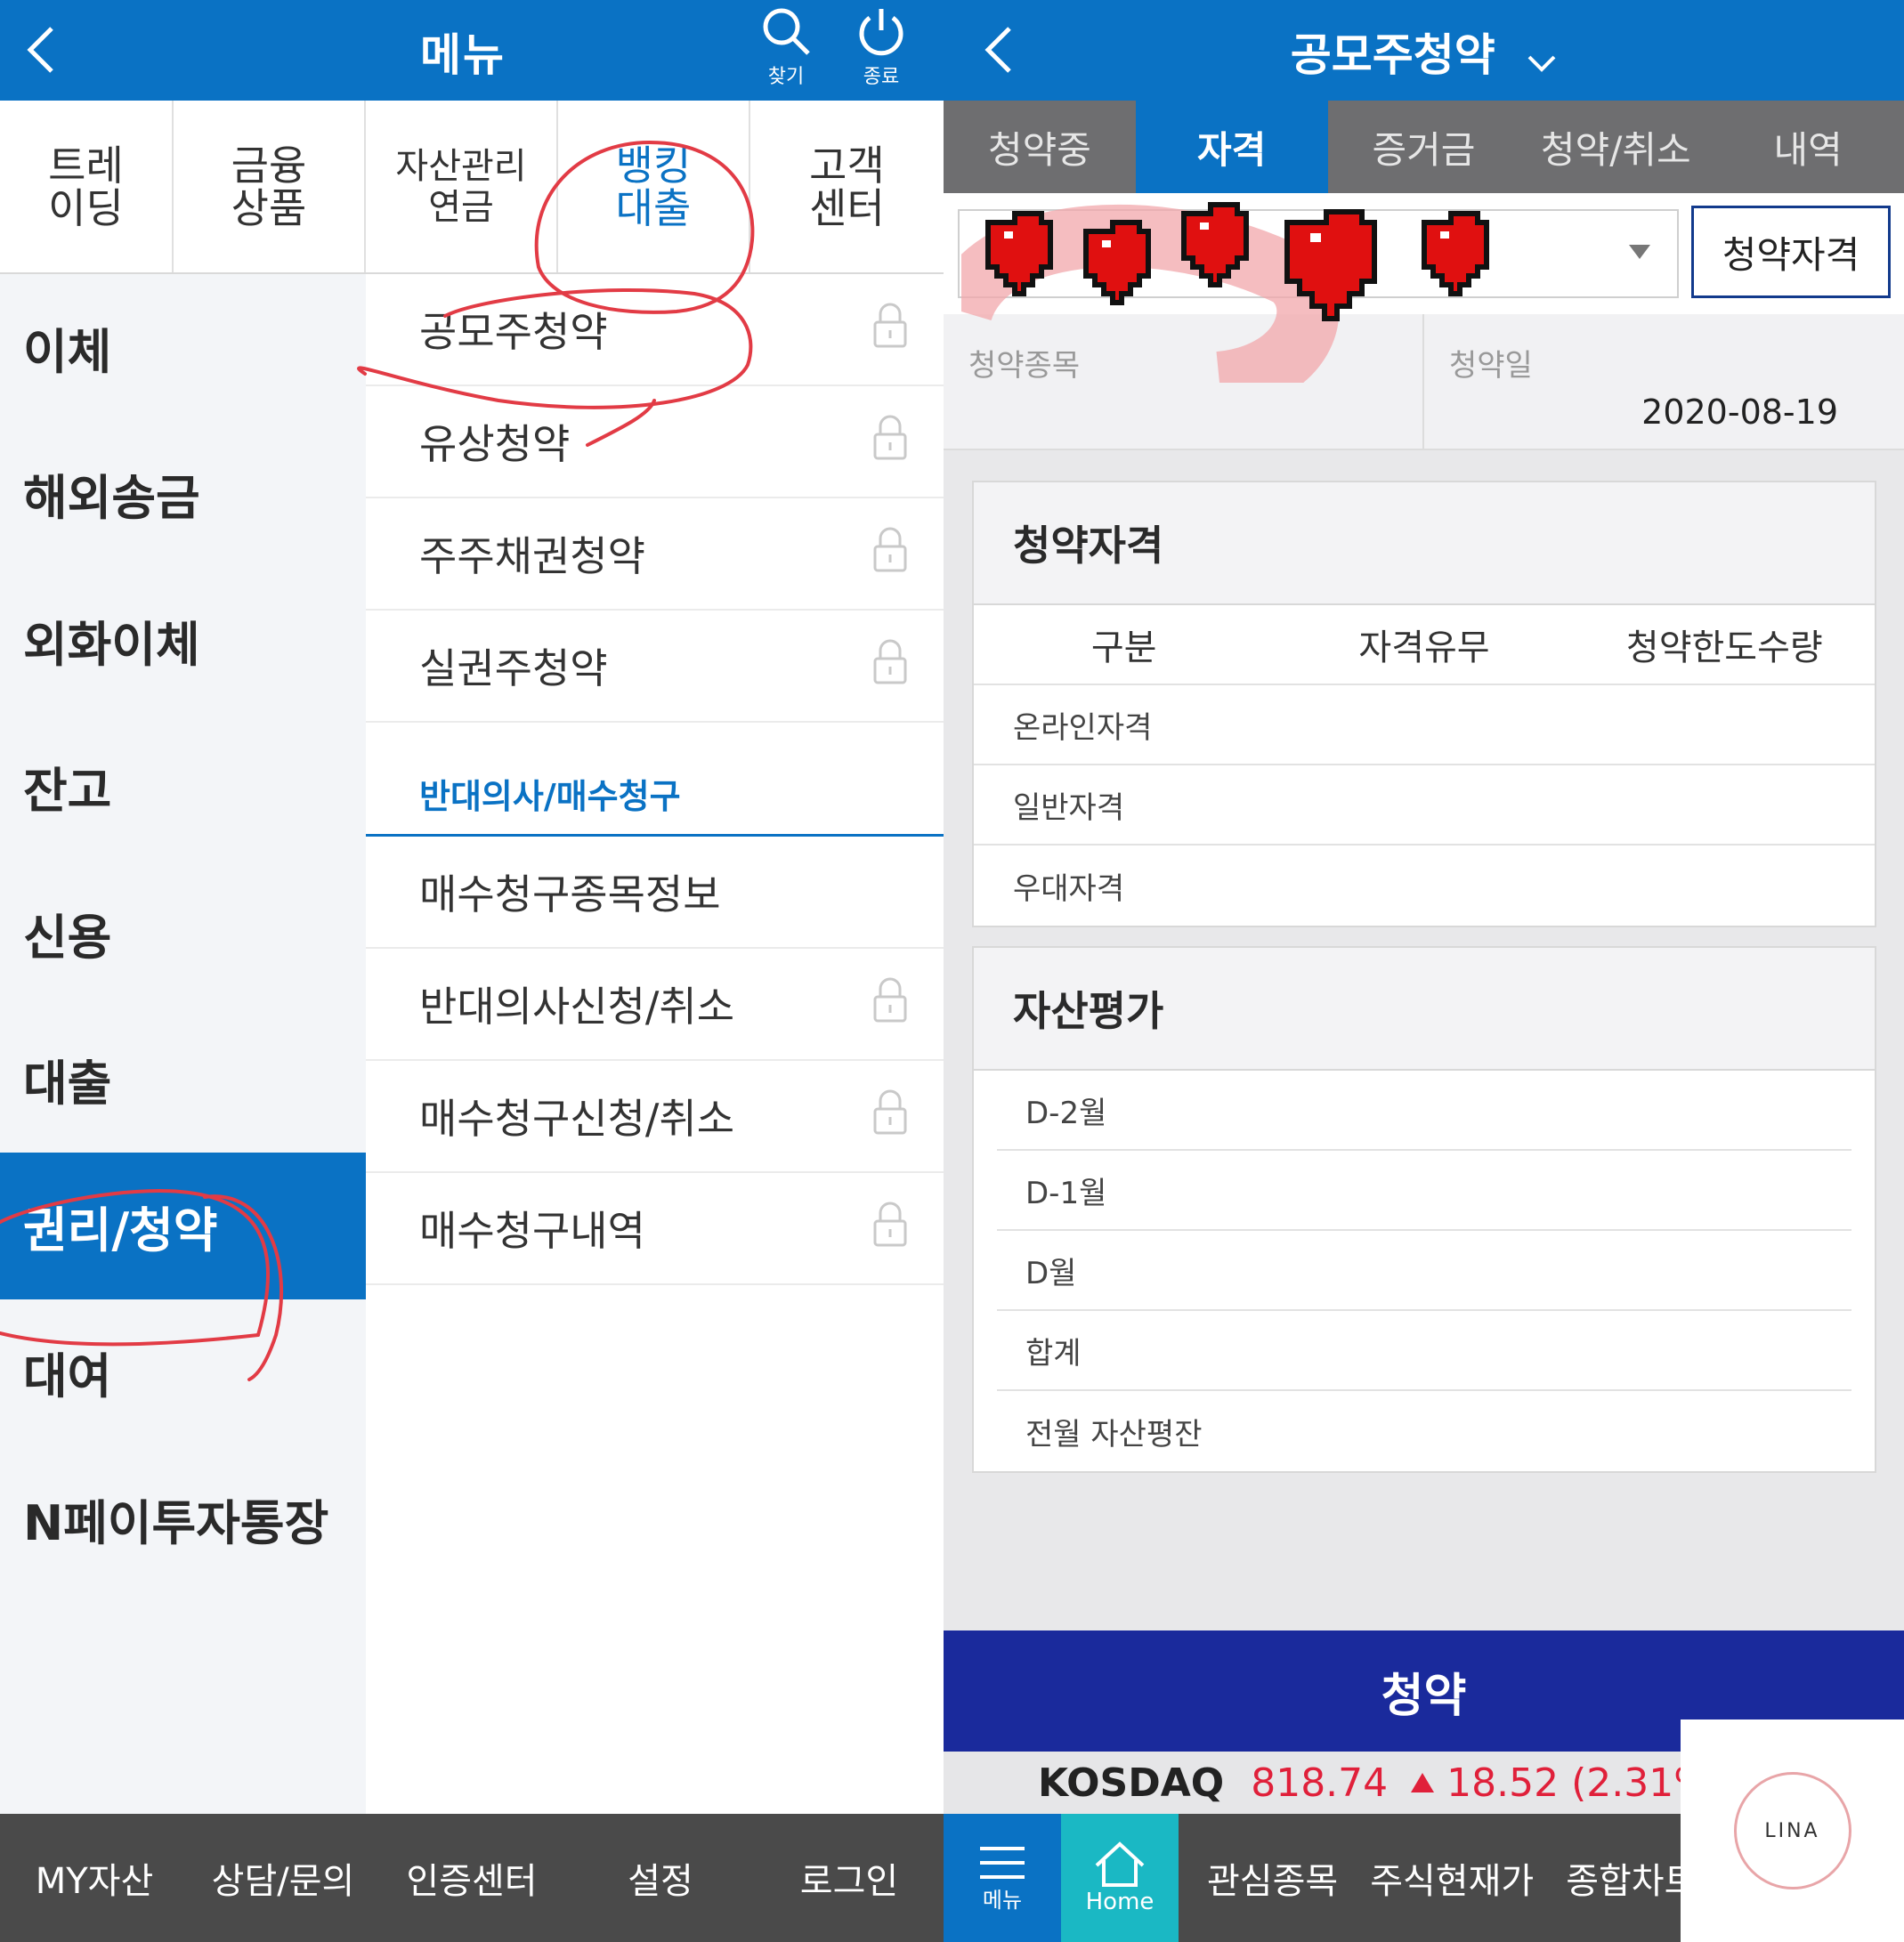  Describe the element at coordinates (847, 186) in the screenshot. I see `category-customer-center: 고객 센터` at that location.